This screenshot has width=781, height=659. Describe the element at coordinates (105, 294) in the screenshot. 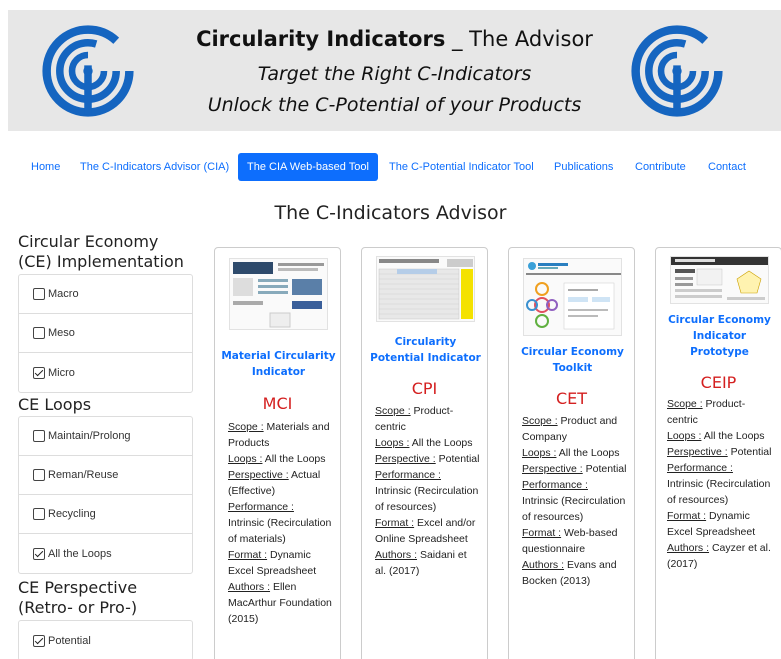

I see `option-macro: Macro` at that location.